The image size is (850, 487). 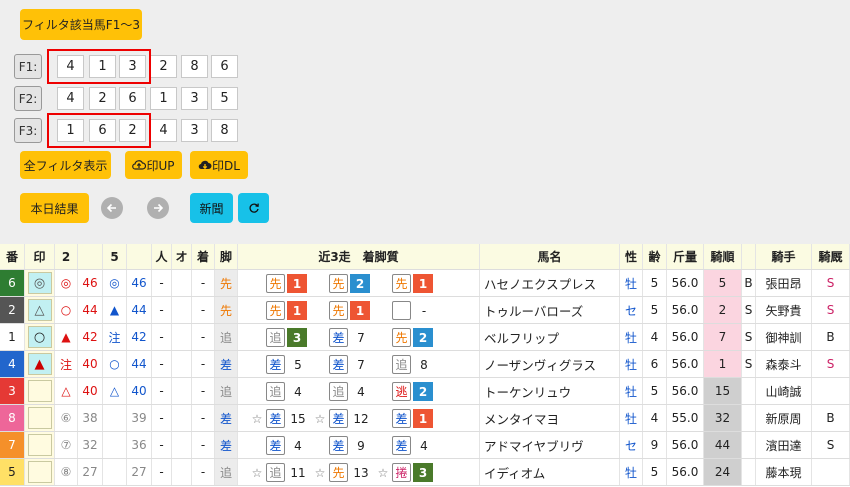 I want to click on jockey-name: 濱田達, so click(x=784, y=445).